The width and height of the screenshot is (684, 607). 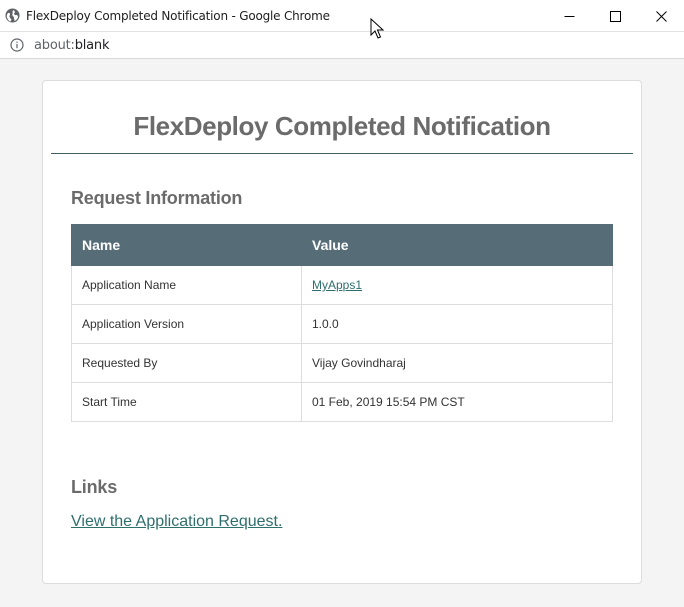 I want to click on info-icon, so click(x=17, y=45).